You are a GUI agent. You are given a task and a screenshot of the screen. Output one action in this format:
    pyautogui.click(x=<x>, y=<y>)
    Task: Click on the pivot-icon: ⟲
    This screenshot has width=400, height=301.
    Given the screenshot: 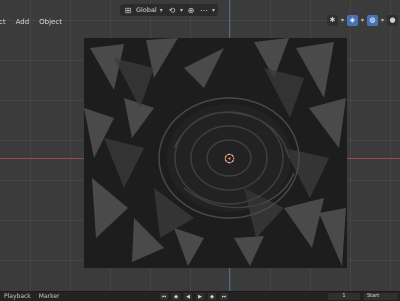 What is the action you would take?
    pyautogui.click(x=172, y=10)
    